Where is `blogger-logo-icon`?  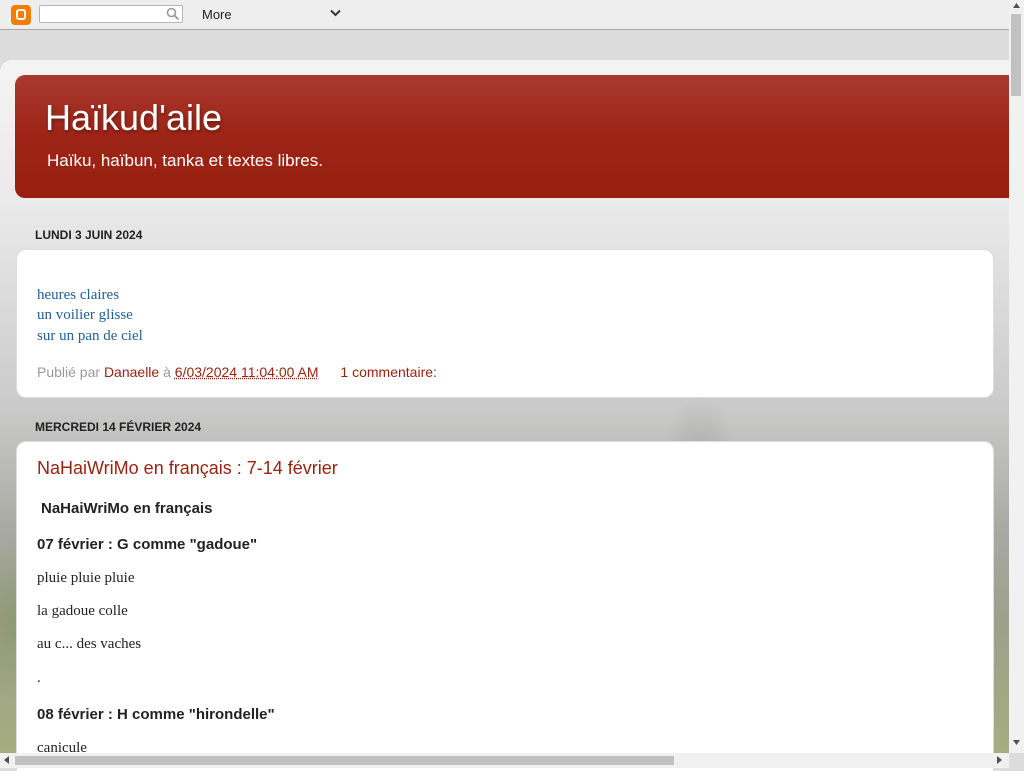 blogger-logo-icon is located at coordinates (21, 15).